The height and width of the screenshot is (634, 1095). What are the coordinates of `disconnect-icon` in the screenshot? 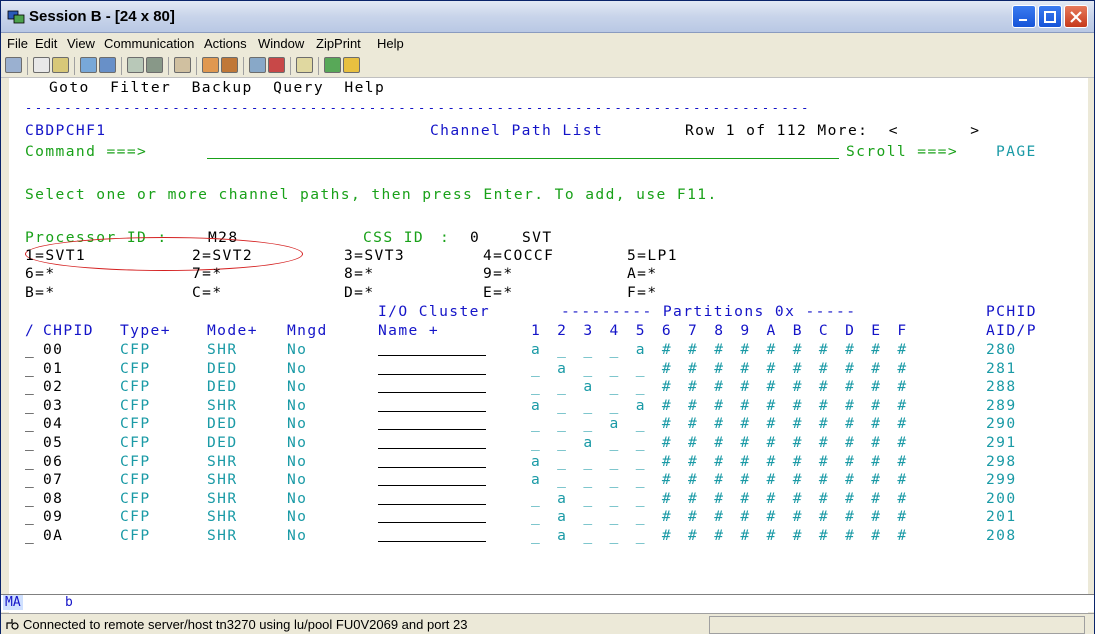 It's located at (276, 65).